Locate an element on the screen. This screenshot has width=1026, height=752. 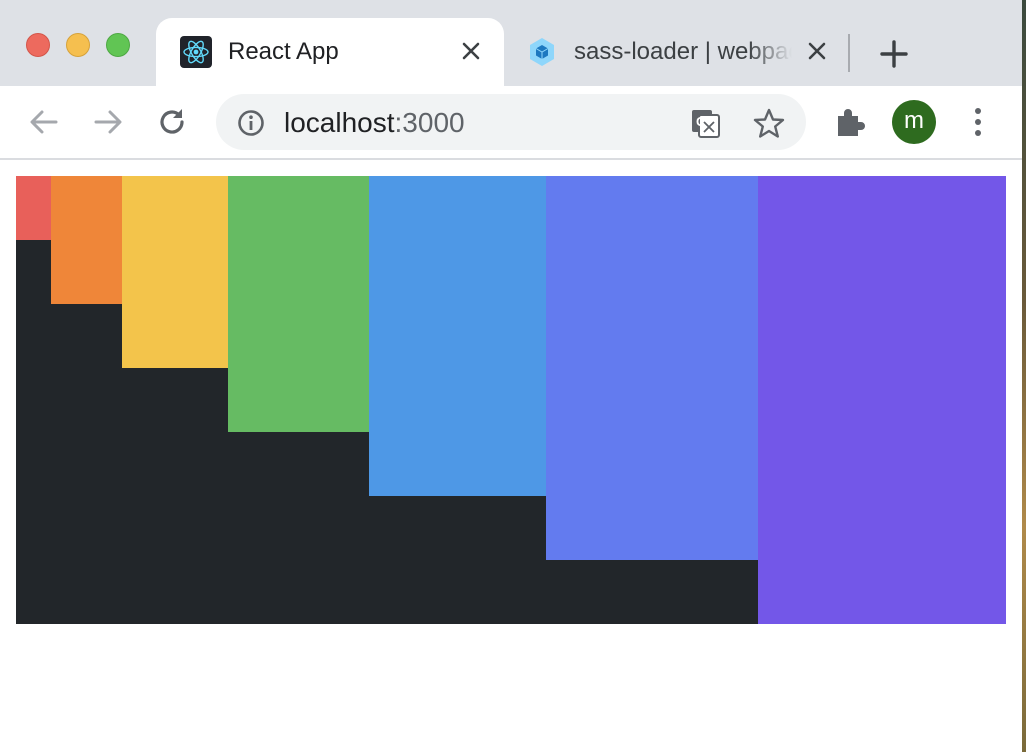
translate-icon: G is located at coordinates (705, 123).